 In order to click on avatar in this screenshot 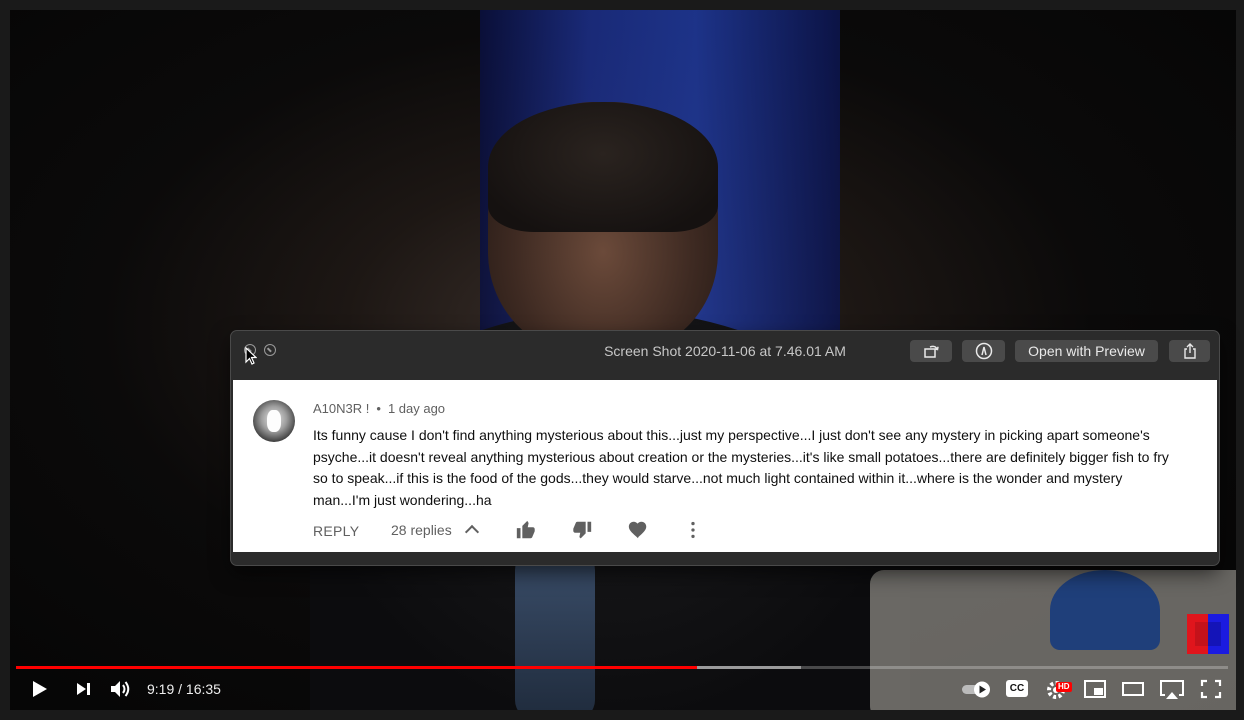, I will do `click(274, 421)`.